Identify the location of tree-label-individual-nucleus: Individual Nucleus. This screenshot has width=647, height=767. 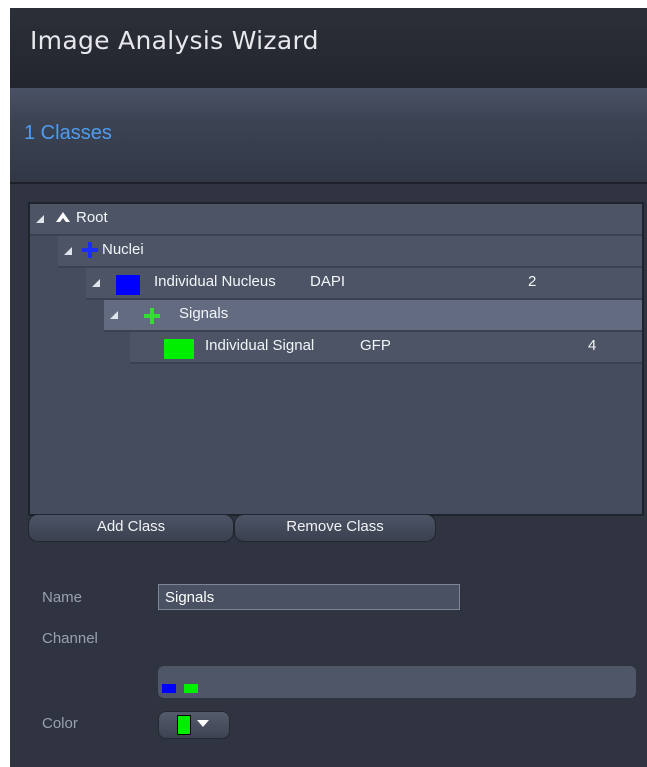
(215, 281).